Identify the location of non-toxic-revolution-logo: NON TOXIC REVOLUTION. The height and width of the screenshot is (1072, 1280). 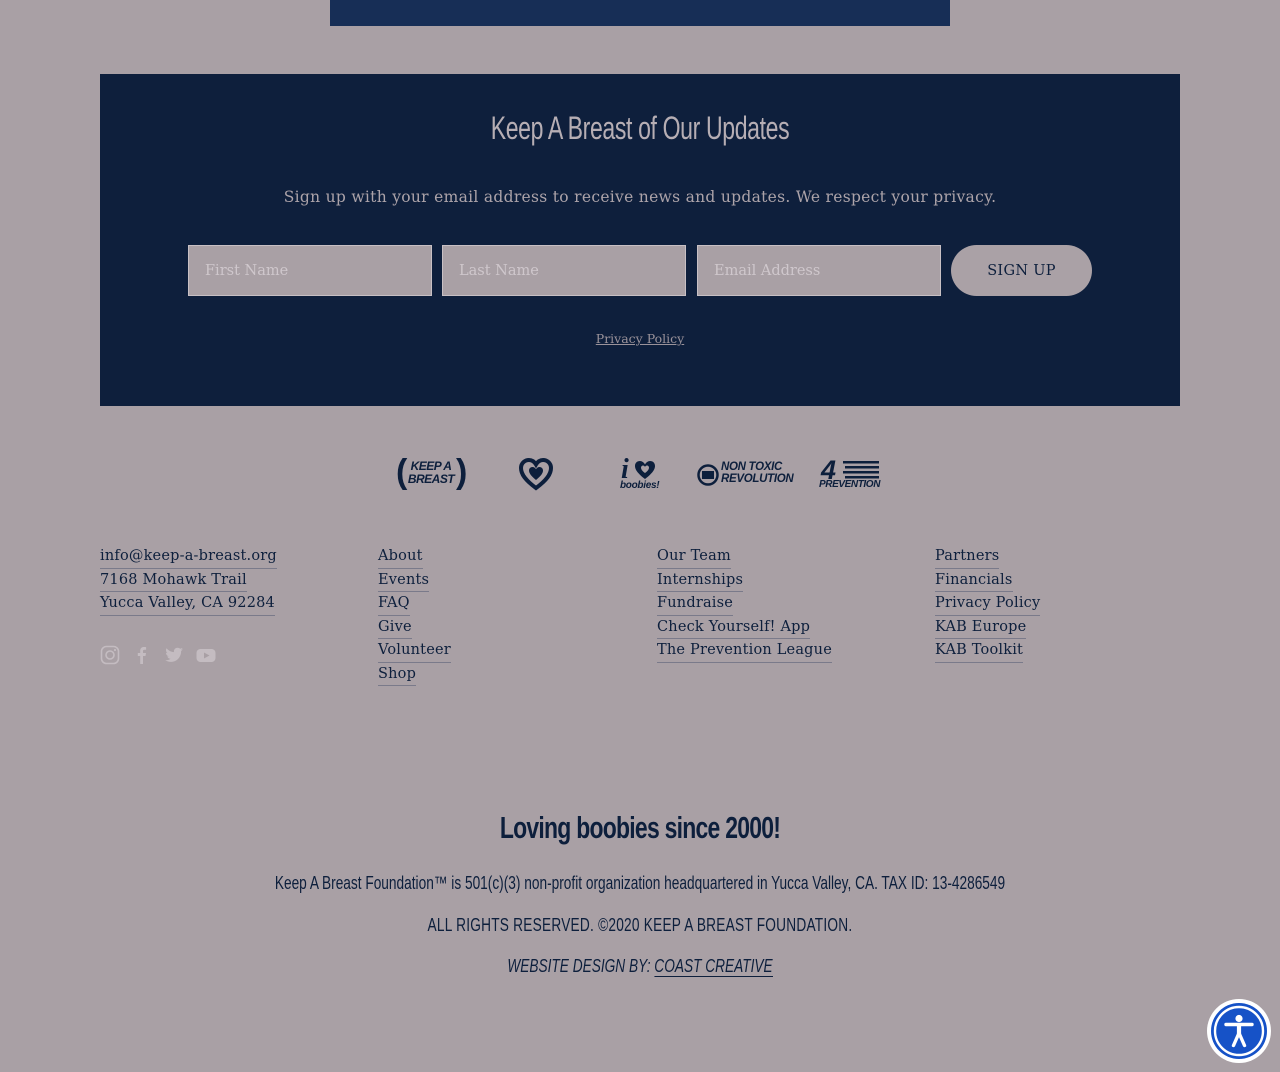
(745, 475).